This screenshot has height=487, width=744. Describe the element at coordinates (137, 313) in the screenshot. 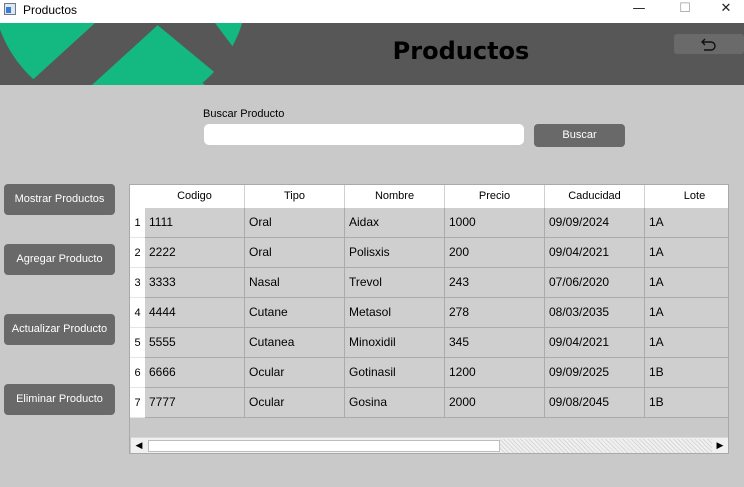

I see `row-header: 4` at that location.